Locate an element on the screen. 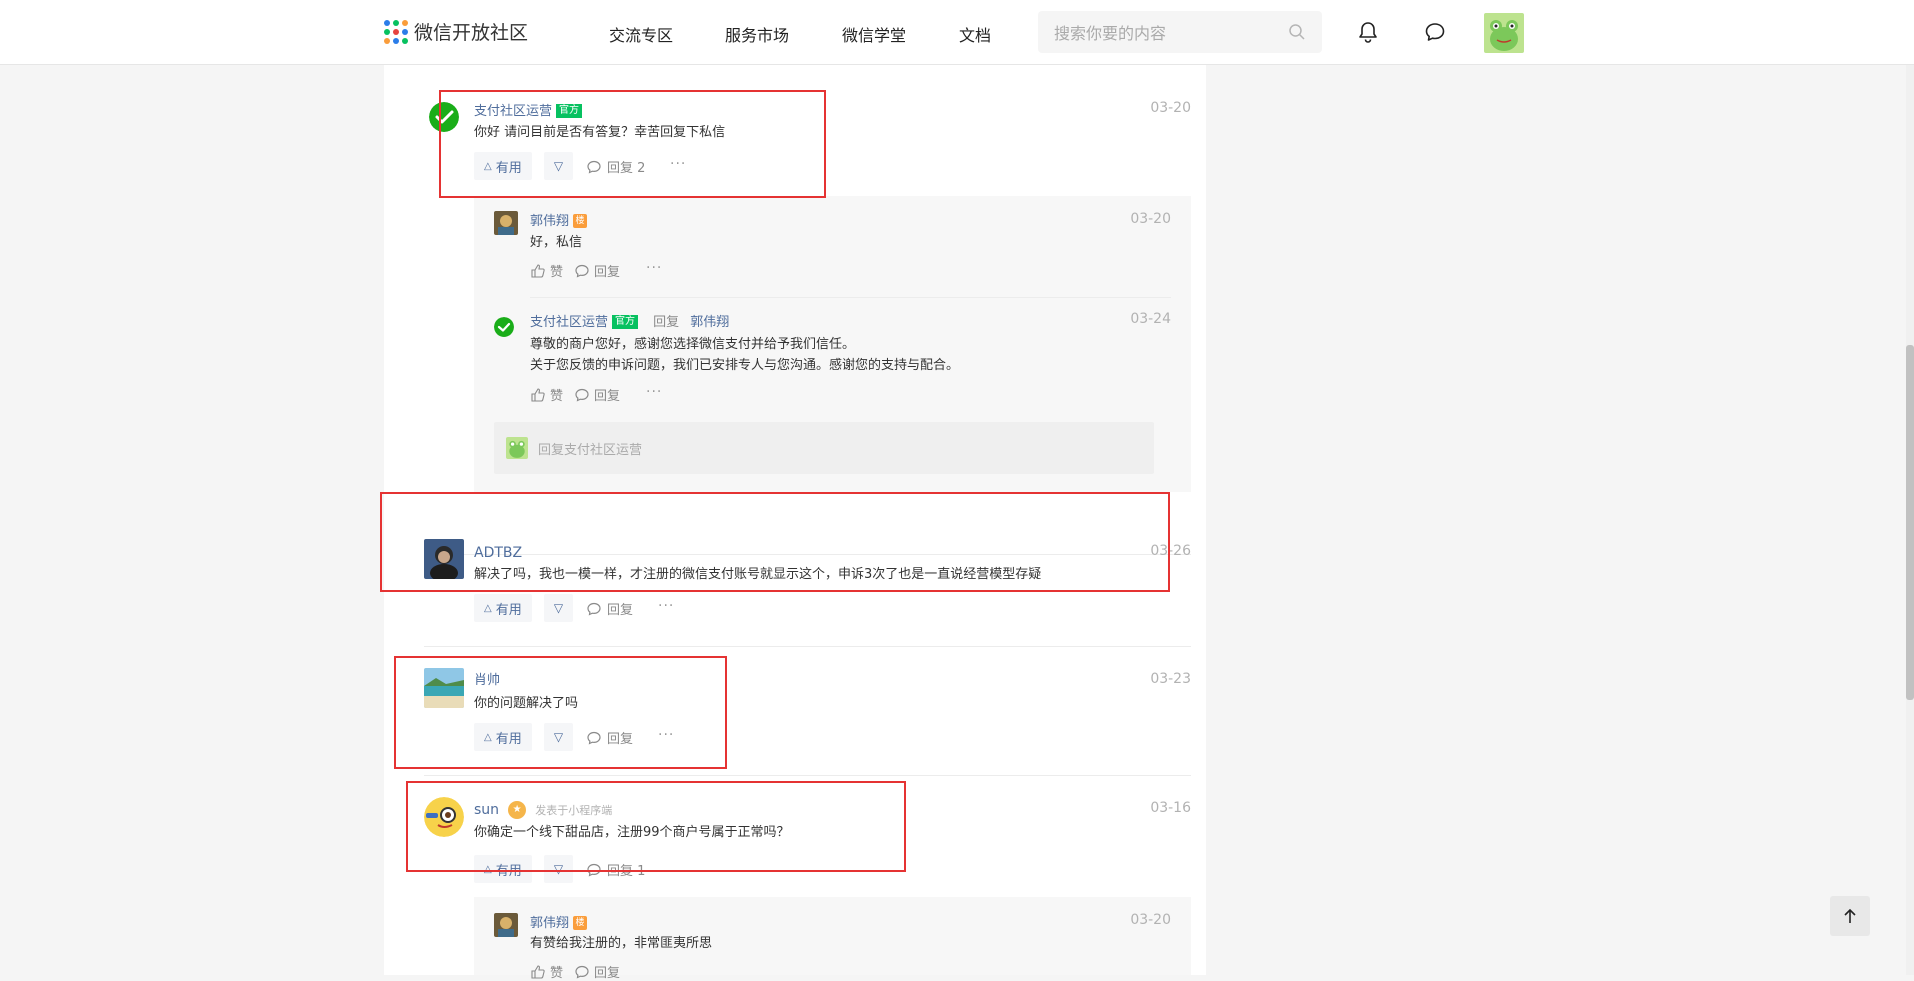 Image resolution: width=1914 pixels, height=981 pixels. triangle-down-icon: ▽ is located at coordinates (558, 608).